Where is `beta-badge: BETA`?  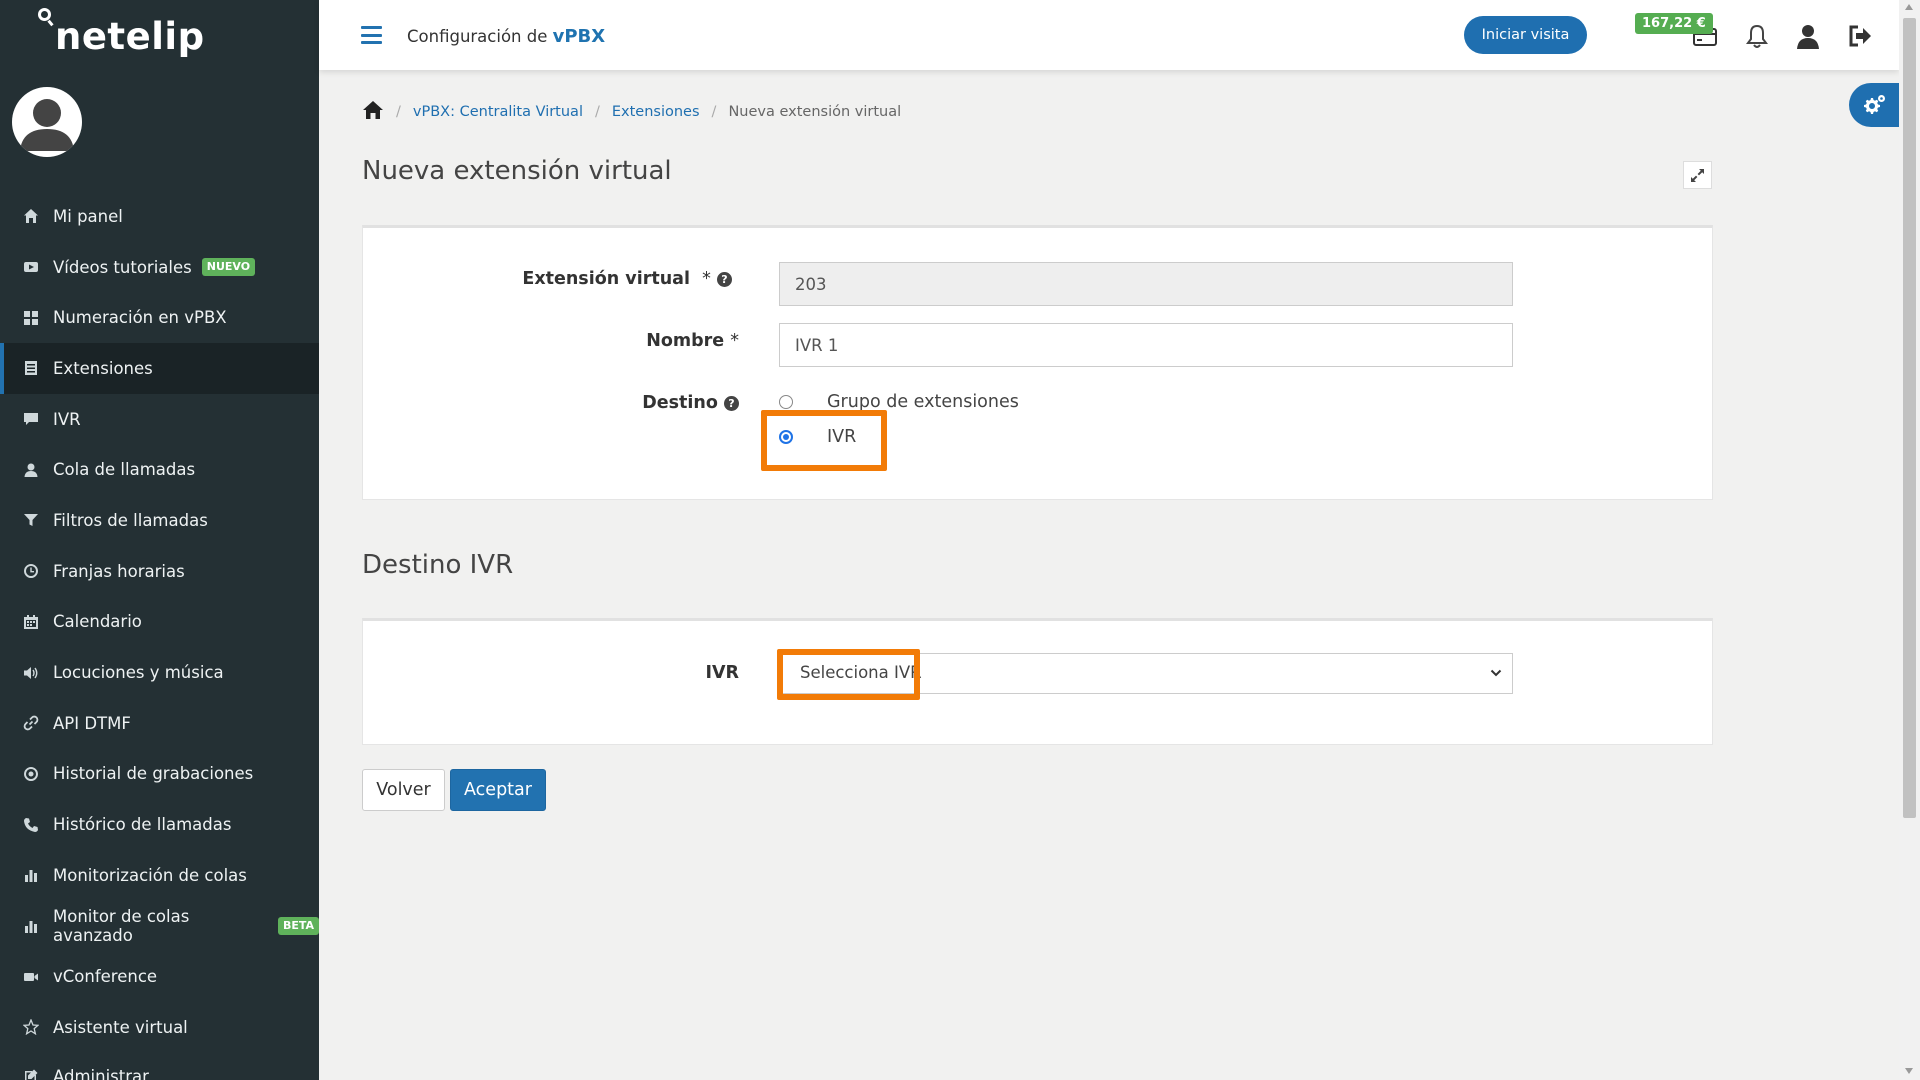 beta-badge: BETA is located at coordinates (298, 926).